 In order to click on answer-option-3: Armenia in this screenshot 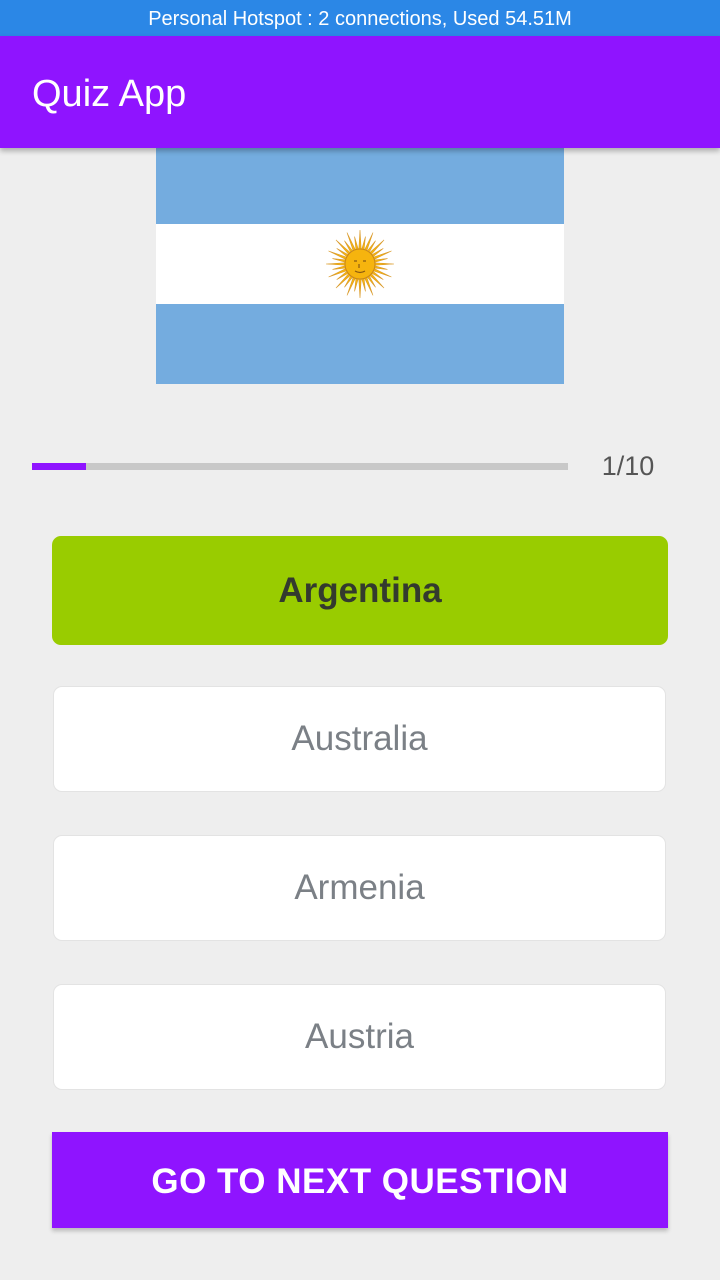, I will do `click(359, 888)`.